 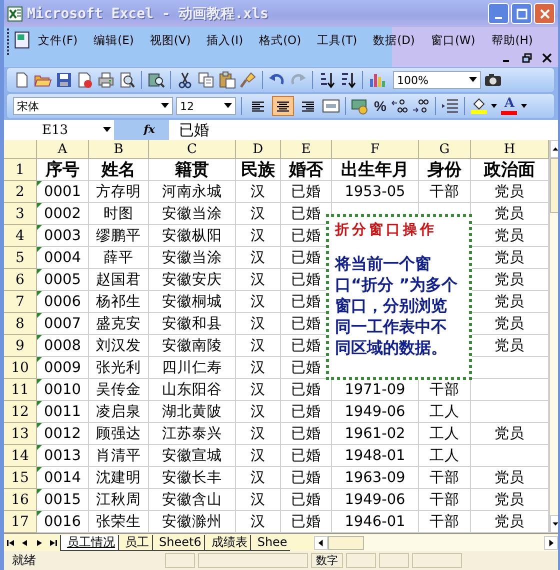 I want to click on close-icon, so click(x=547, y=58).